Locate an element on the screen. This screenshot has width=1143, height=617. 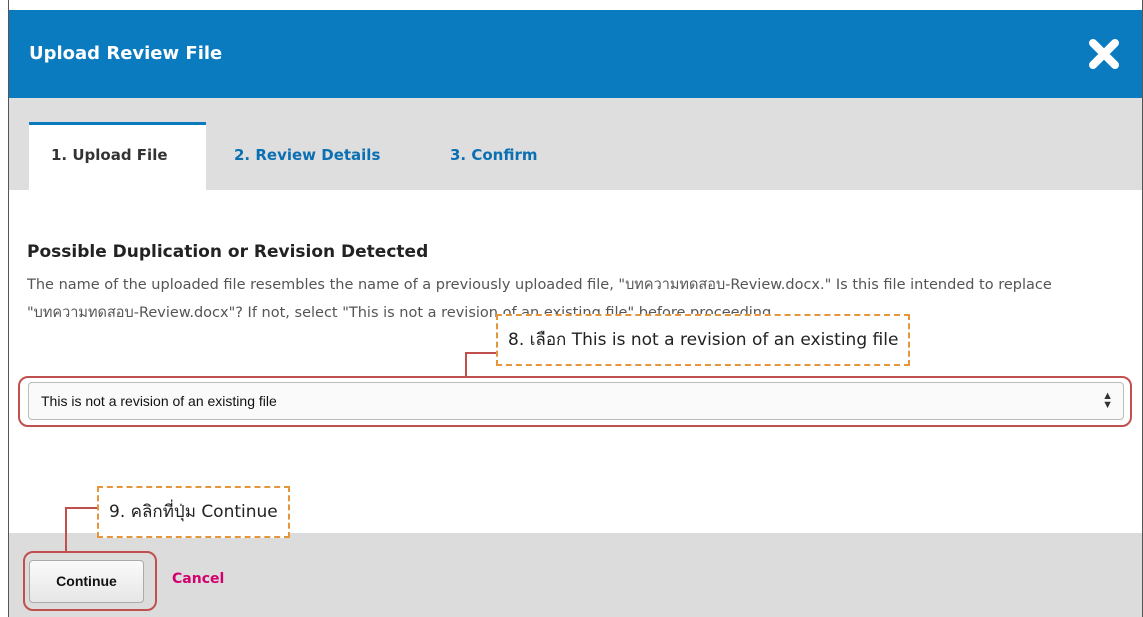
step8-leader-horizontal is located at coordinates (480, 353).